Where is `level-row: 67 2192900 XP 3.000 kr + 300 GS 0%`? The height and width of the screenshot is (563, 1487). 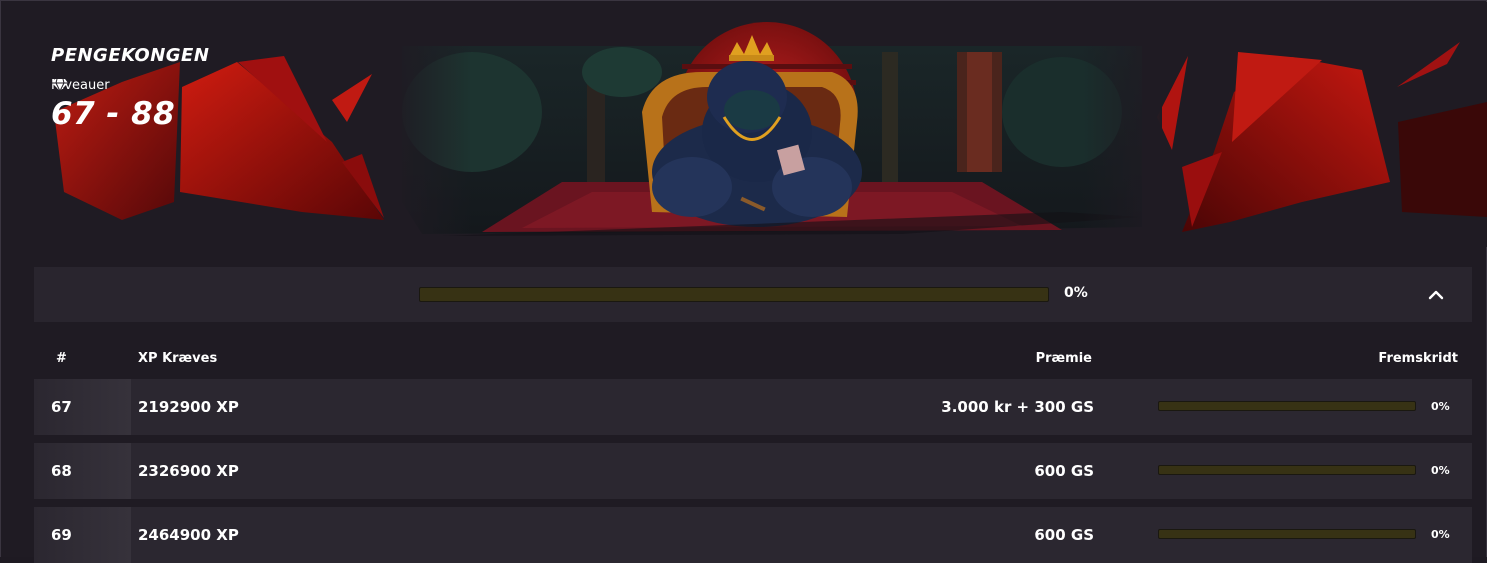 level-row: 67 2192900 XP 3.000 kr + 300 GS 0% is located at coordinates (753, 407).